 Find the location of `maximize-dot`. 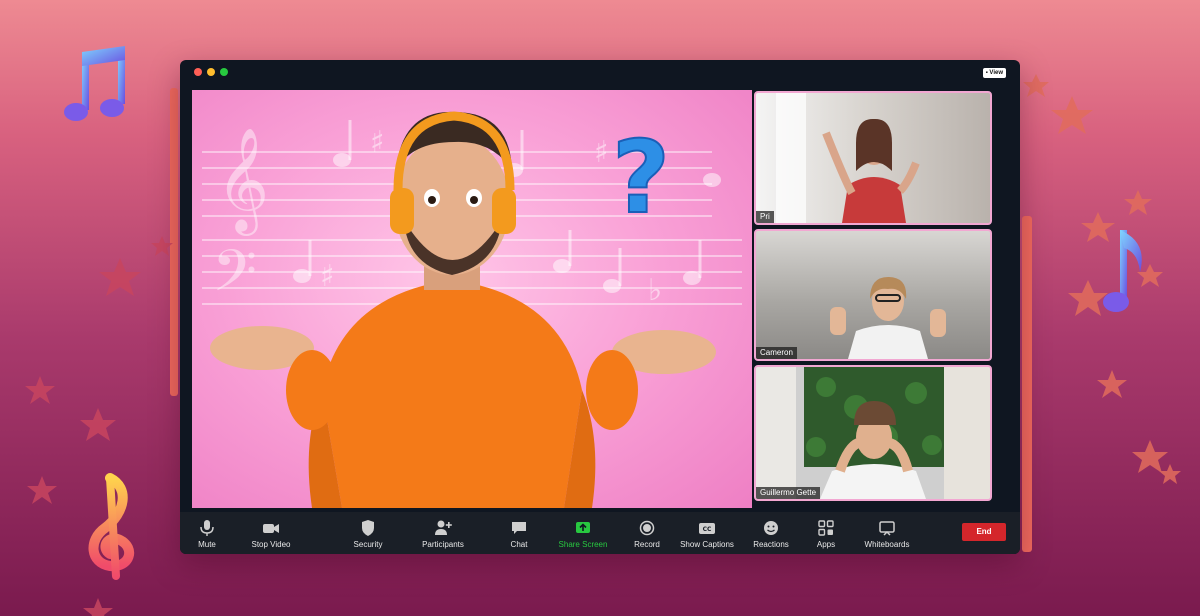

maximize-dot is located at coordinates (224, 72).